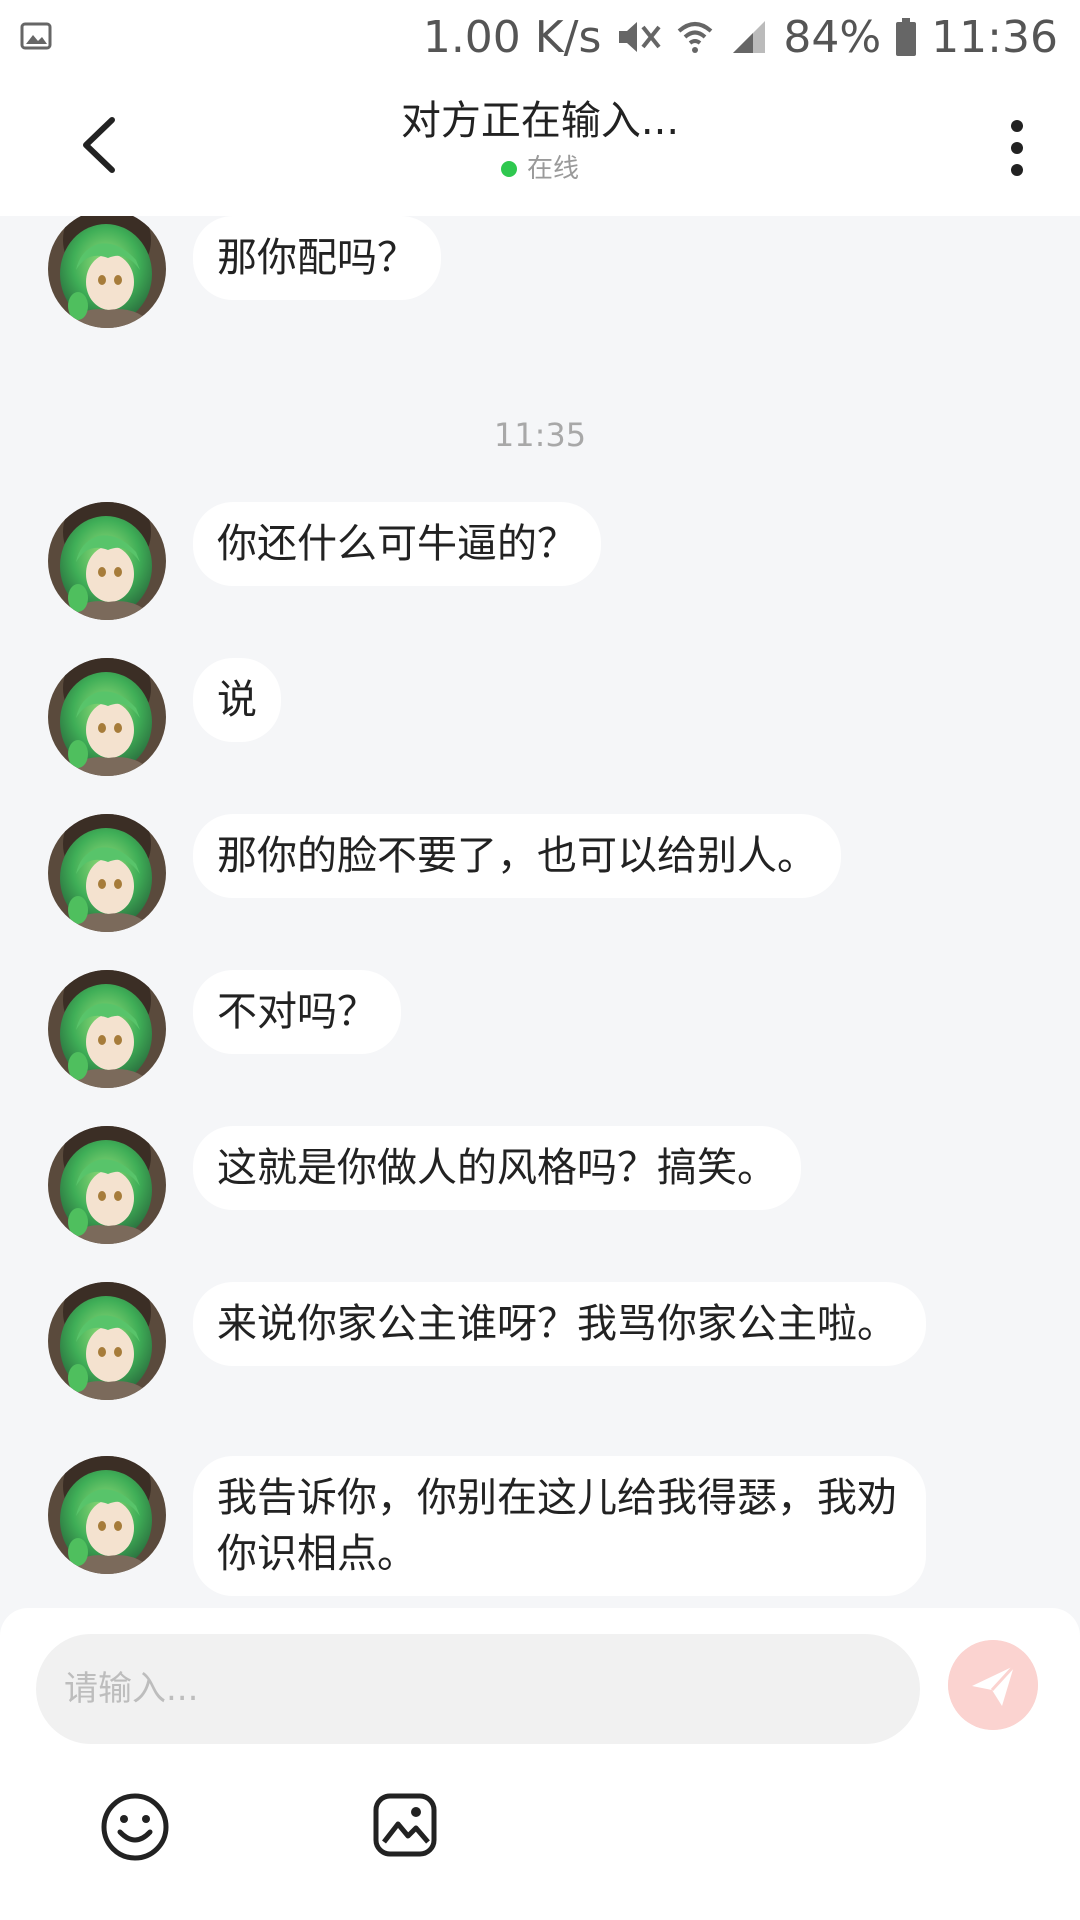 The width and height of the screenshot is (1080, 1920). I want to click on signal-icon, so click(749, 37).